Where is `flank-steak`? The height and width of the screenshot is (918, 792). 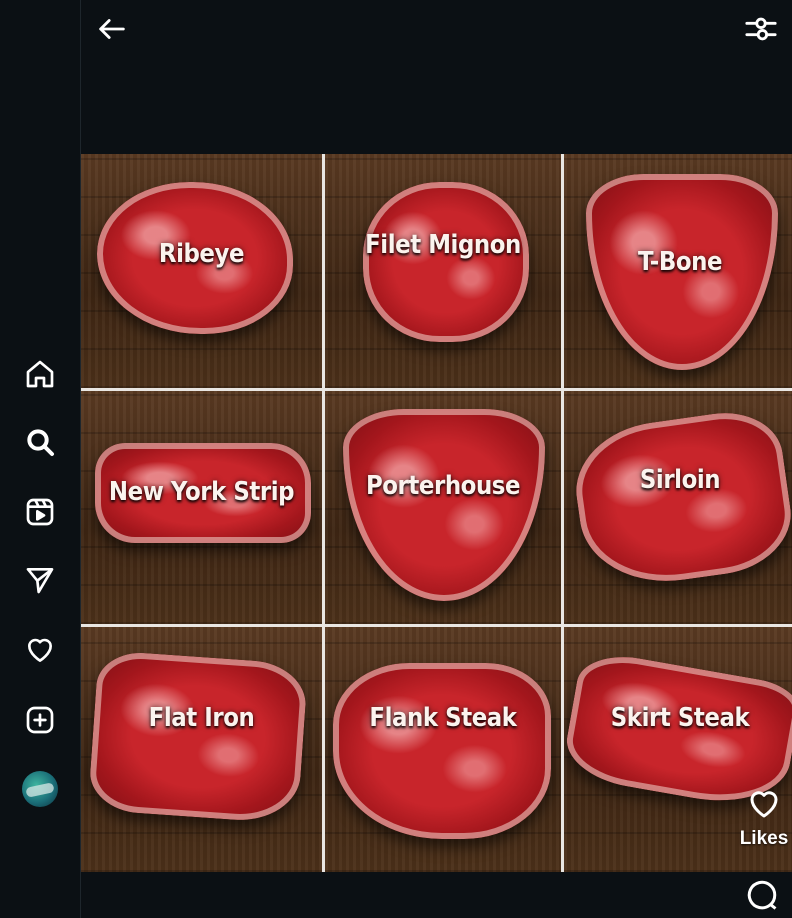
flank-steak is located at coordinates (442, 751).